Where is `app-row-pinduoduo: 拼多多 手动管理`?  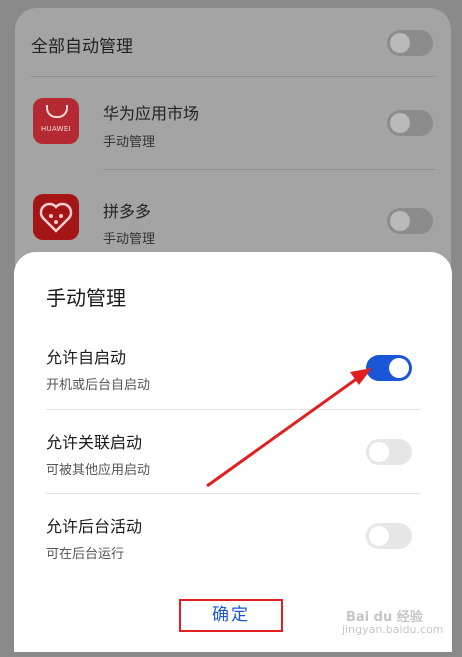 app-row-pinduoduo: 拼多多 手动管理 is located at coordinates (233, 219).